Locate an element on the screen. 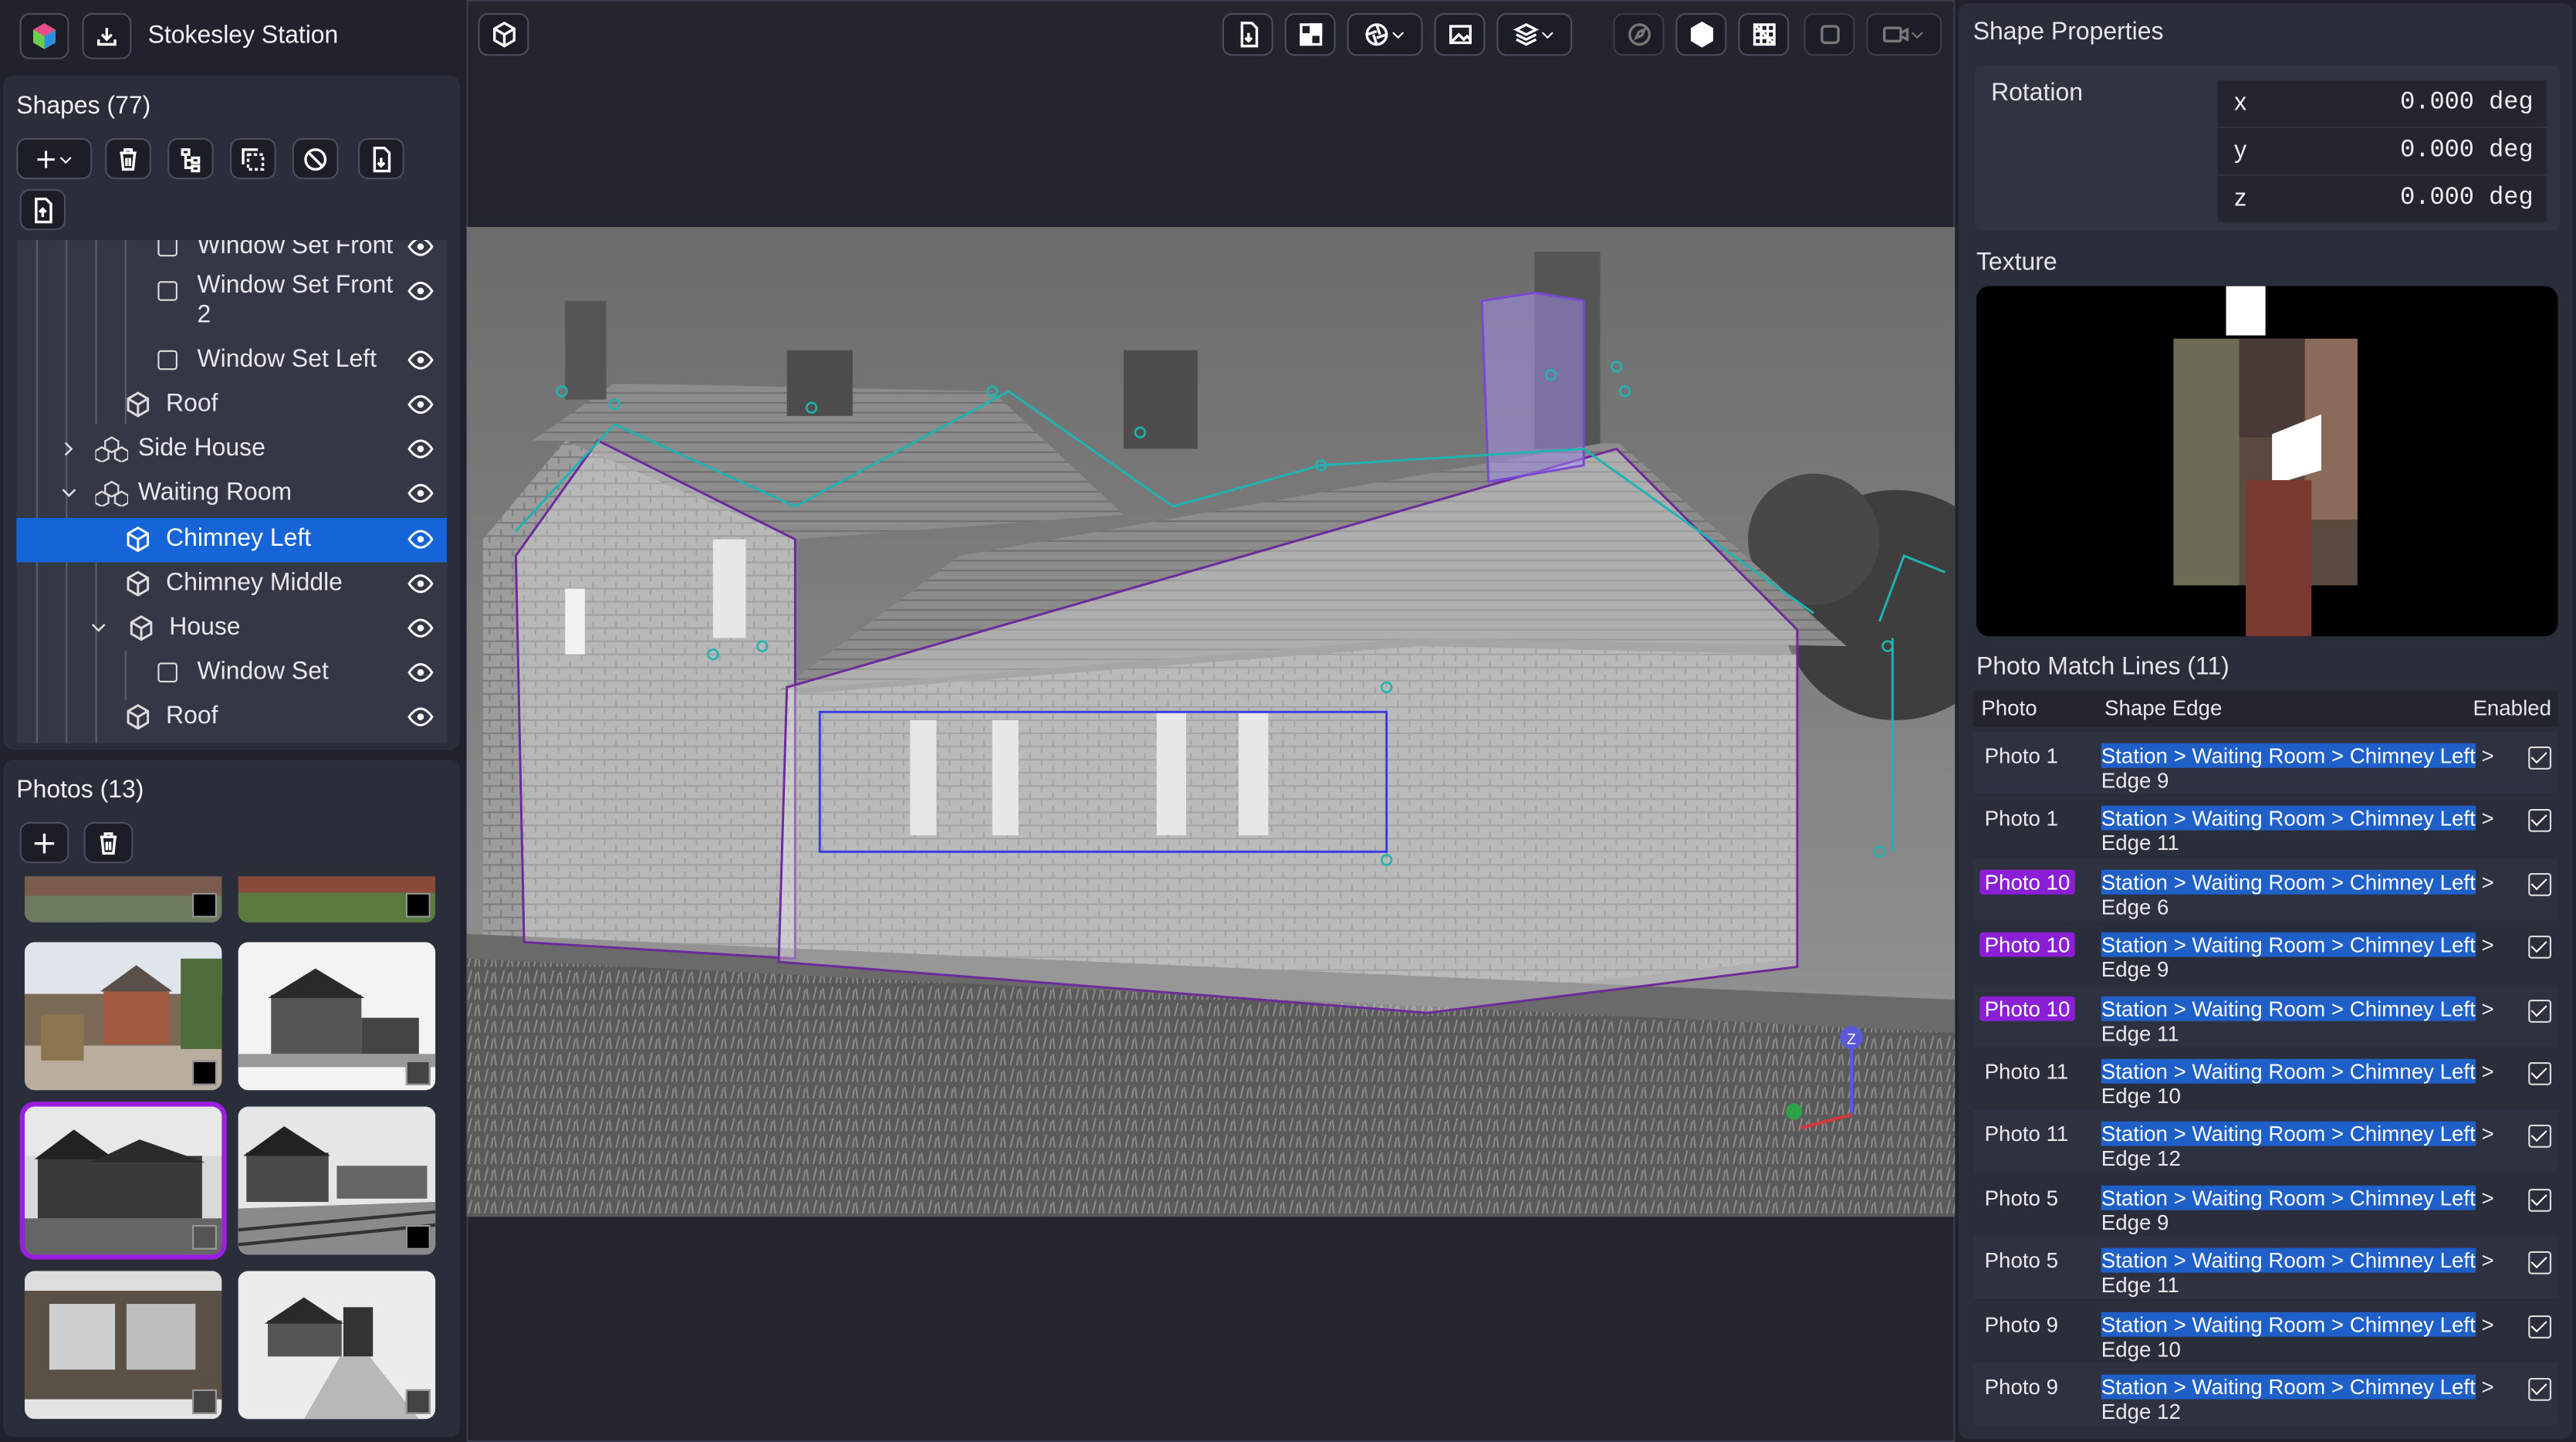 This screenshot has height=1442, width=2576. frame-button is located at coordinates (1829, 34).